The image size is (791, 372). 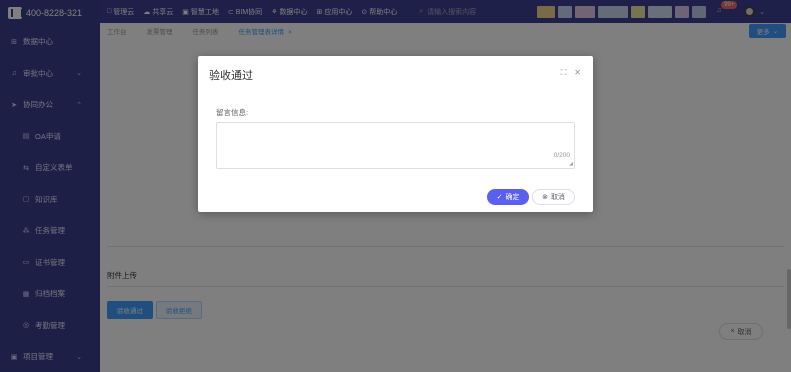 What do you see at coordinates (545, 197) in the screenshot?
I see `cancel-circle-icon: ⊗` at bounding box center [545, 197].